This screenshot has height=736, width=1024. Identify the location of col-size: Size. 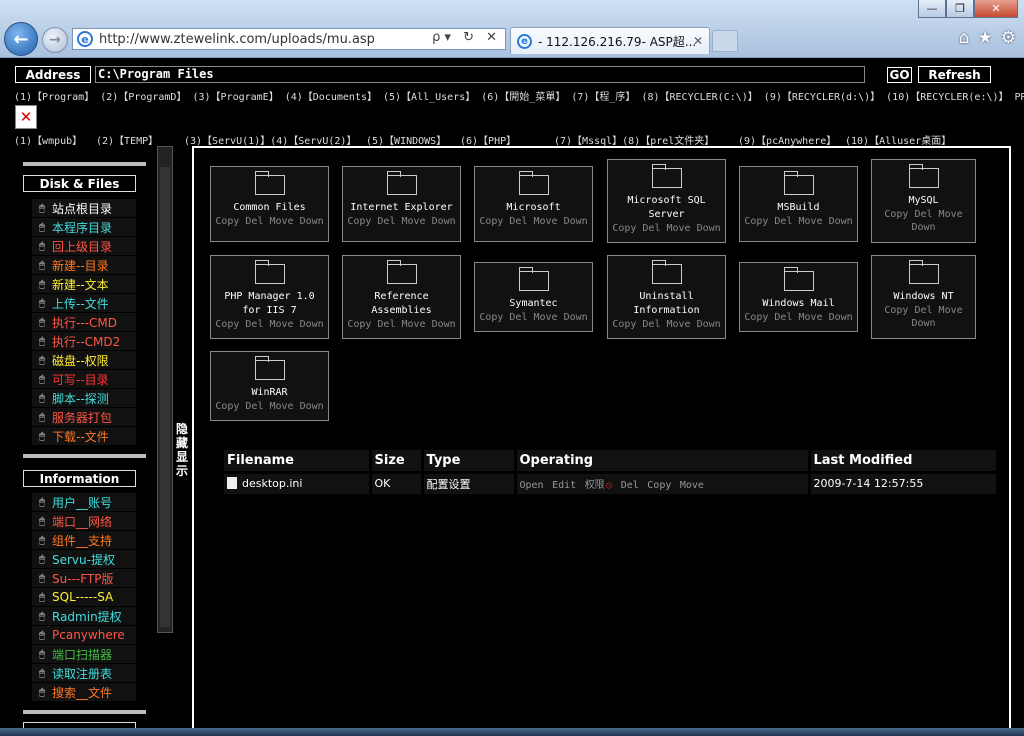
(397, 461).